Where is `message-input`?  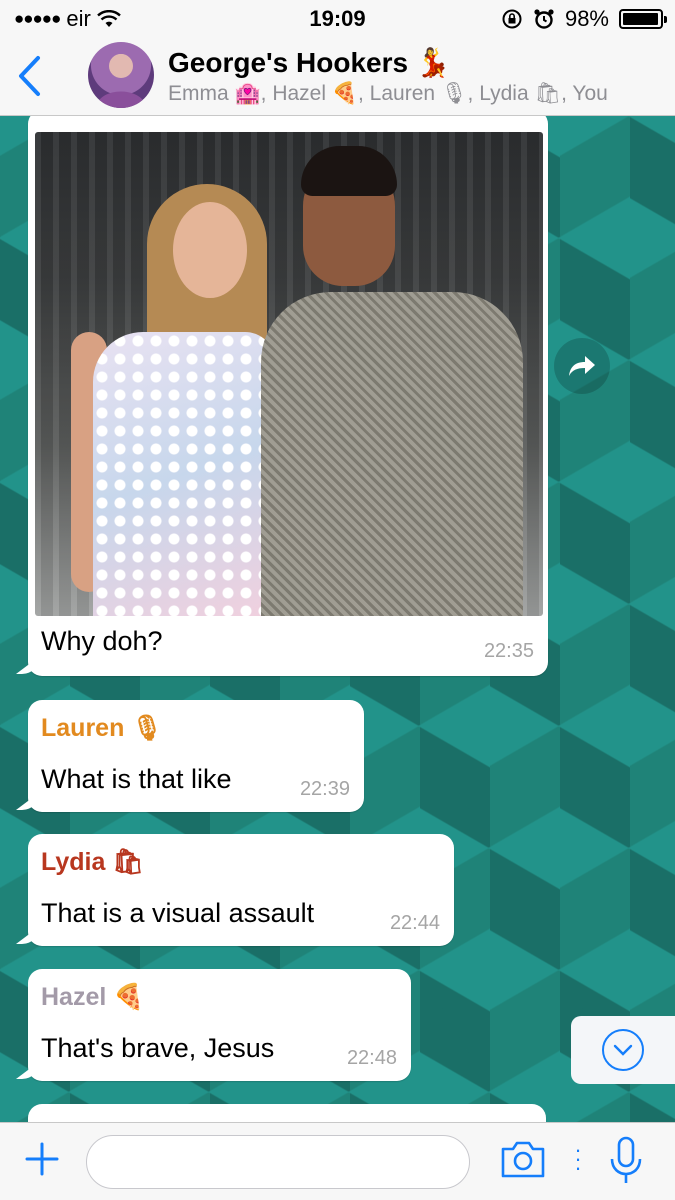 message-input is located at coordinates (278, 1162).